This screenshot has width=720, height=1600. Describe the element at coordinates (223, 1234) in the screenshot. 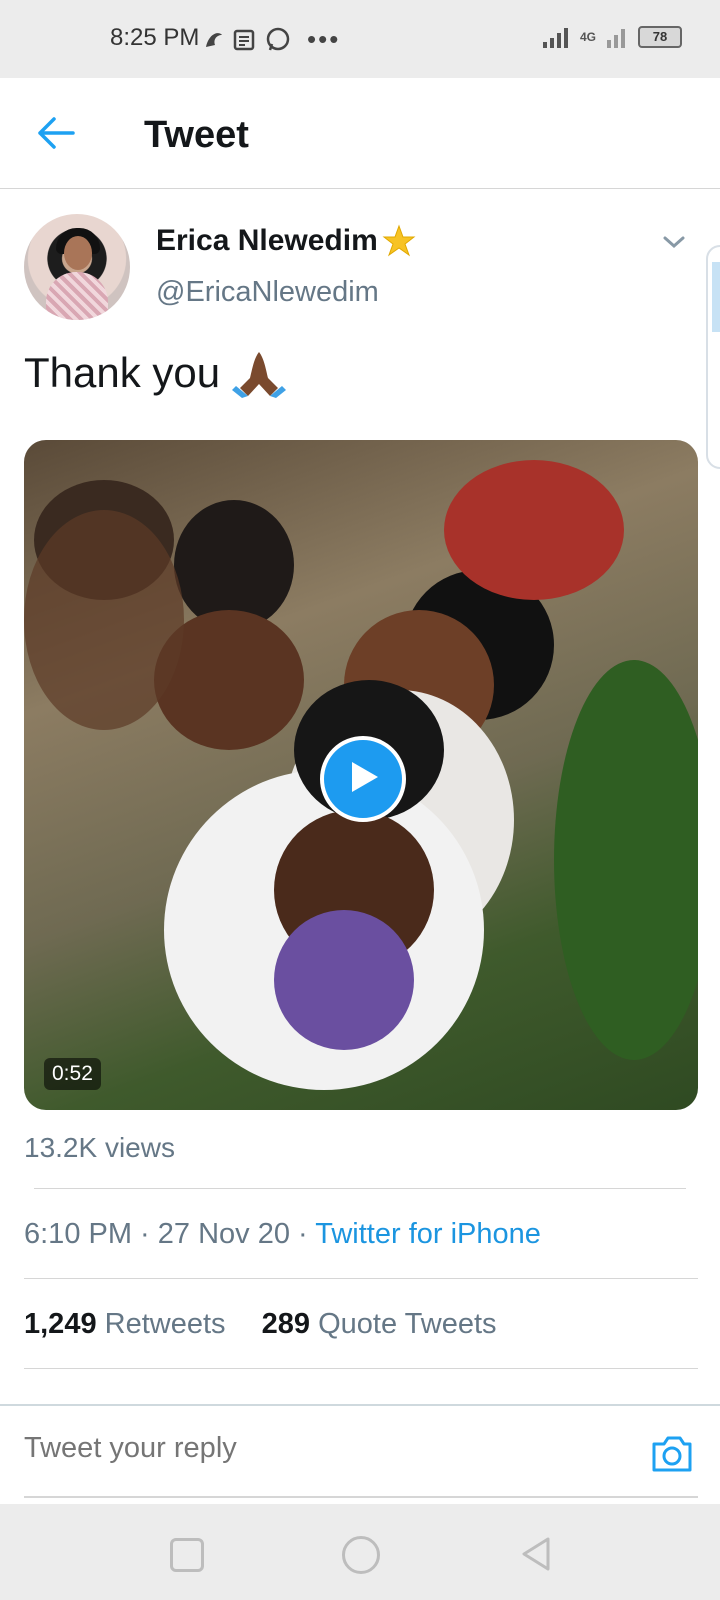

I see `tweet-date: 27 Nov 20` at that location.